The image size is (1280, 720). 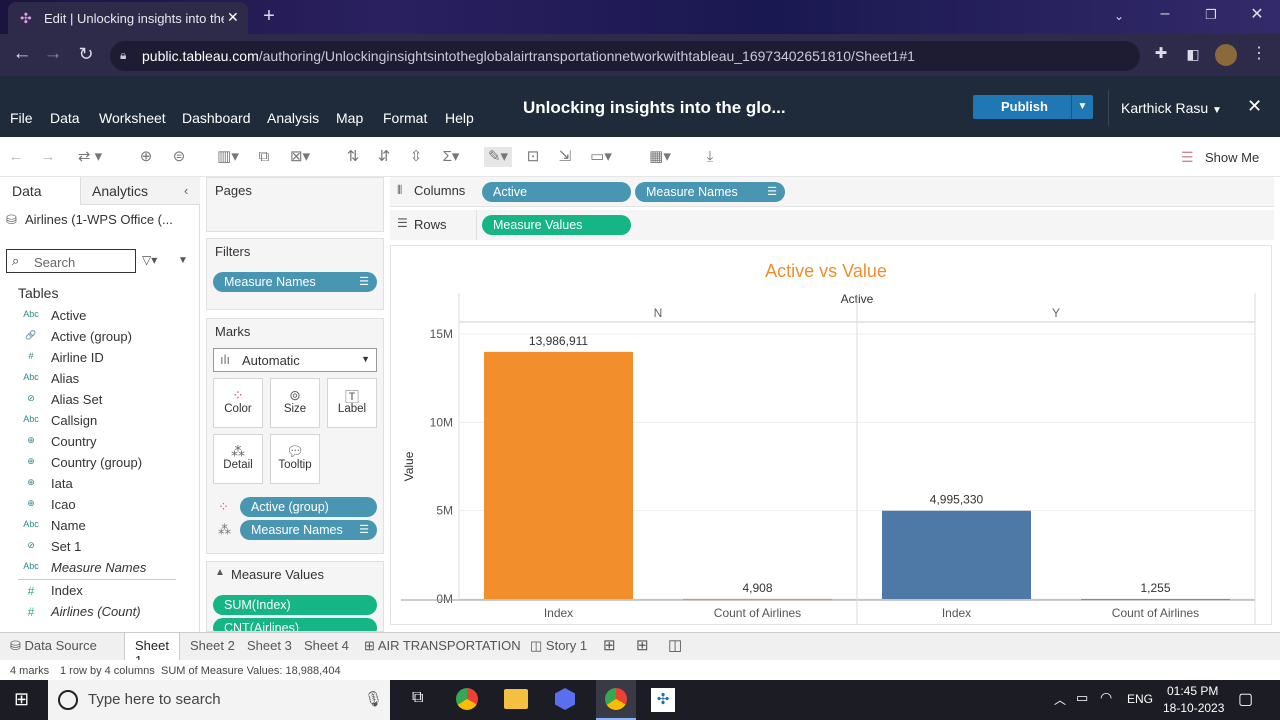 I want to click on windows-start-icon: ⊞, so click(x=21, y=699).